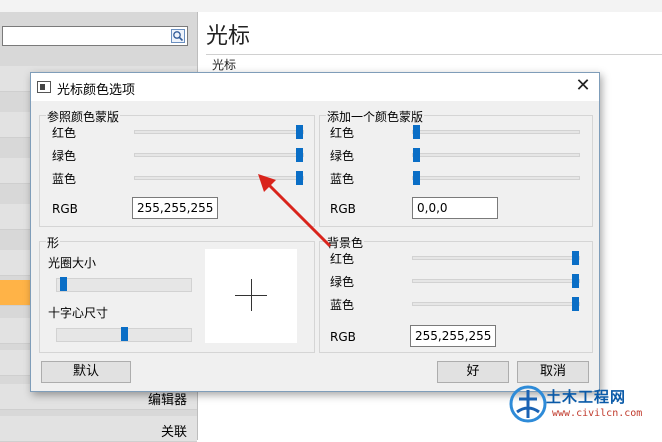  What do you see at coordinates (53, 242) in the screenshot?
I see `group-label: 形` at bounding box center [53, 242].